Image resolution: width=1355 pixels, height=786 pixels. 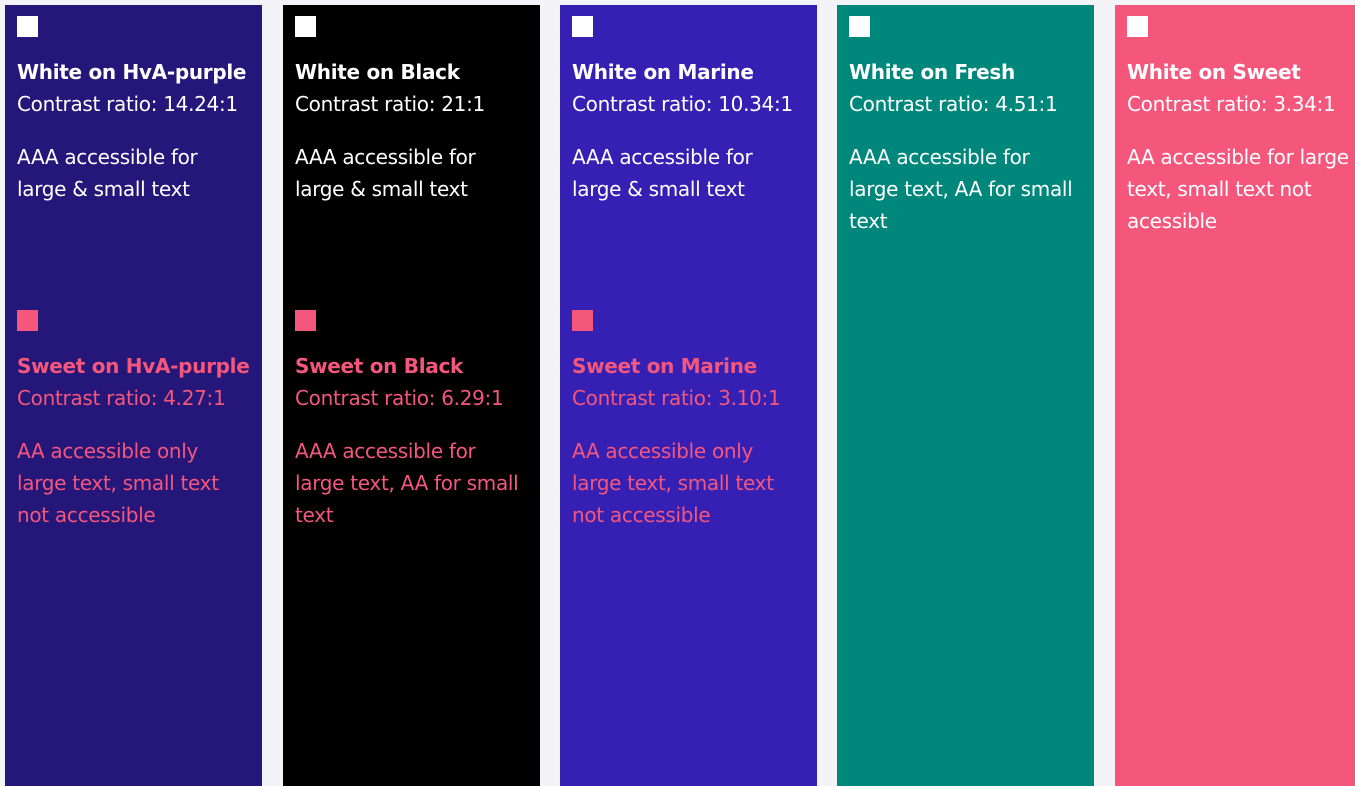 I want to click on contrast-title: White on Fresh, so click(x=932, y=72).